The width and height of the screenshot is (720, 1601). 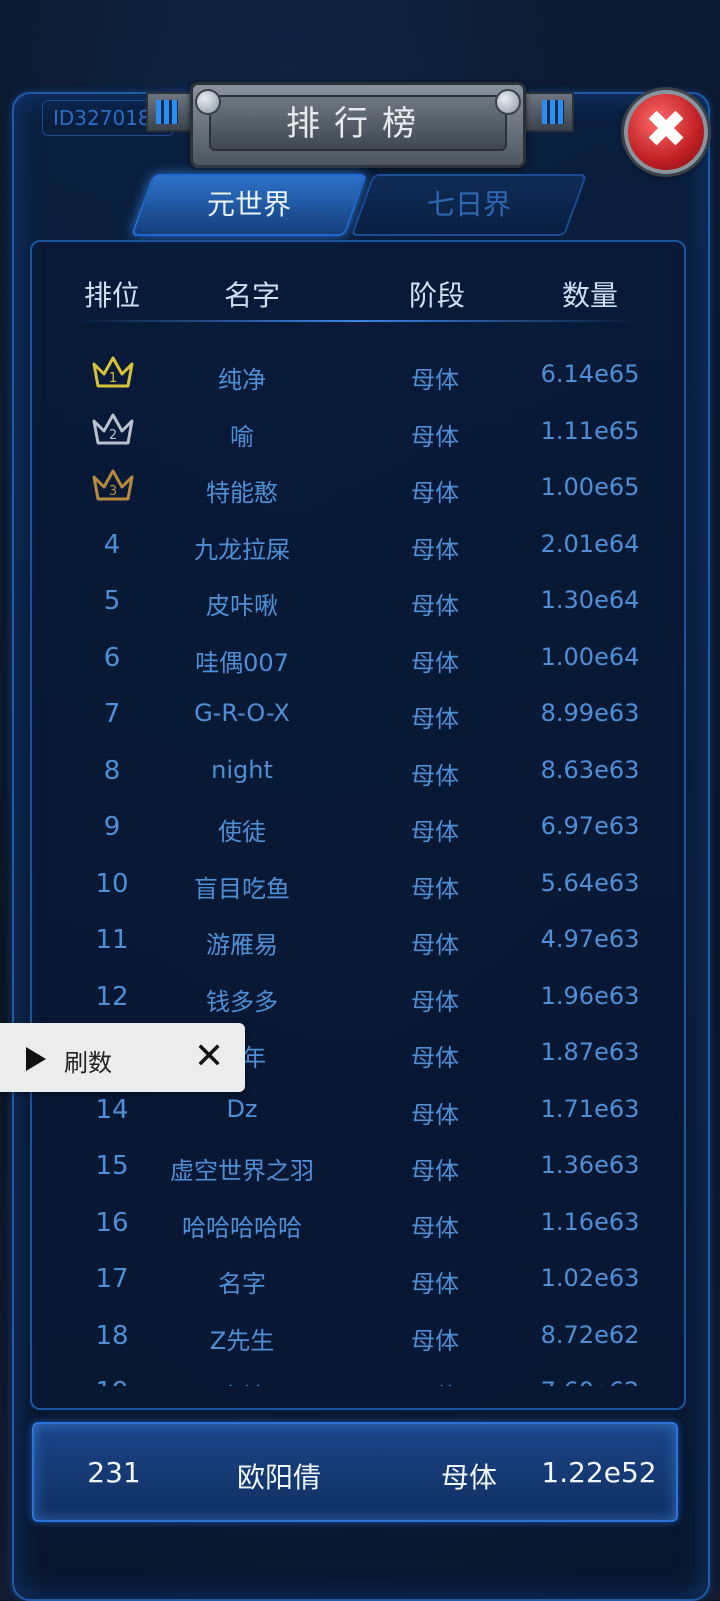 I want to click on count-cell: 8.99e63, so click(x=590, y=713).